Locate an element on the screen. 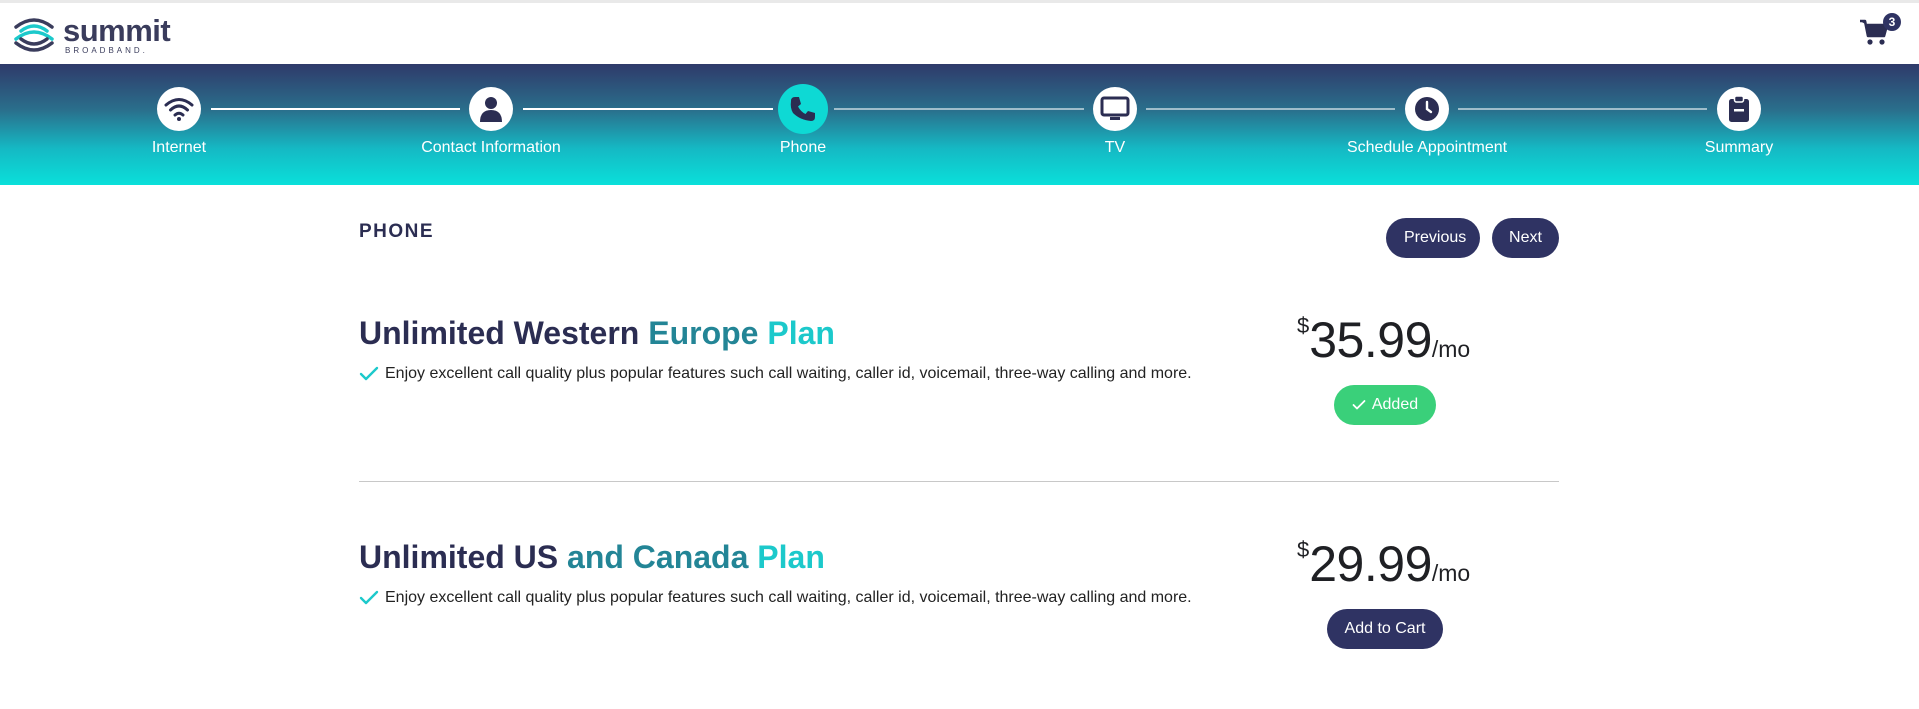  plan-title: Unlimited Western Europe Plan is located at coordinates (597, 333).